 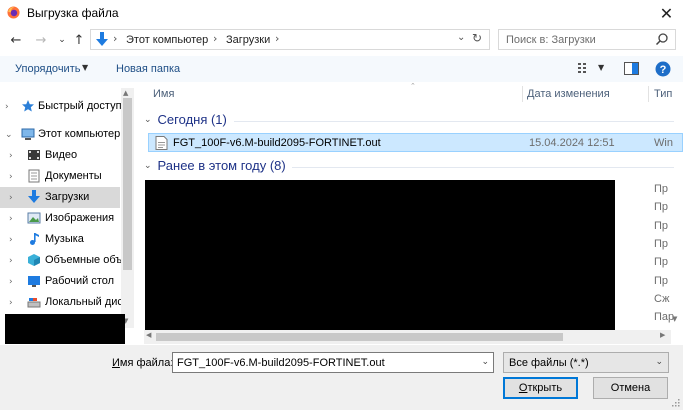 I want to click on address-history-dropdown: ⌄, so click(x=461, y=37).